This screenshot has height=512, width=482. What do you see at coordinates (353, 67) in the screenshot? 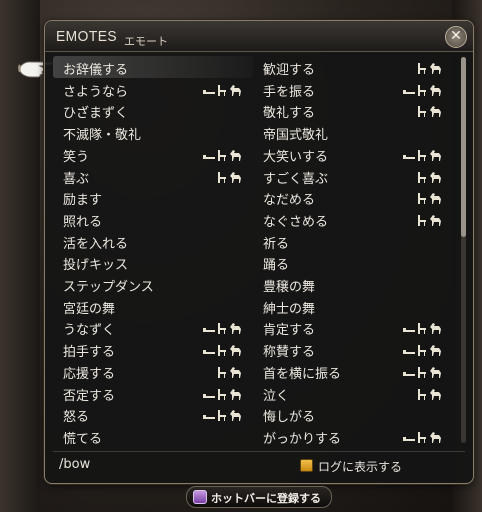
I see `emote-item: 歓迎する` at bounding box center [353, 67].